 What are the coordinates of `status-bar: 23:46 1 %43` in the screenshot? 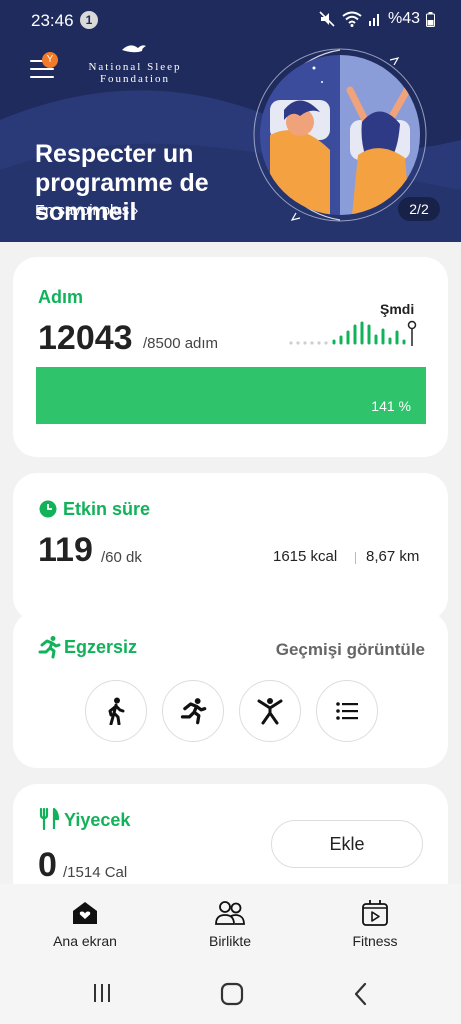 It's located at (230, 20).